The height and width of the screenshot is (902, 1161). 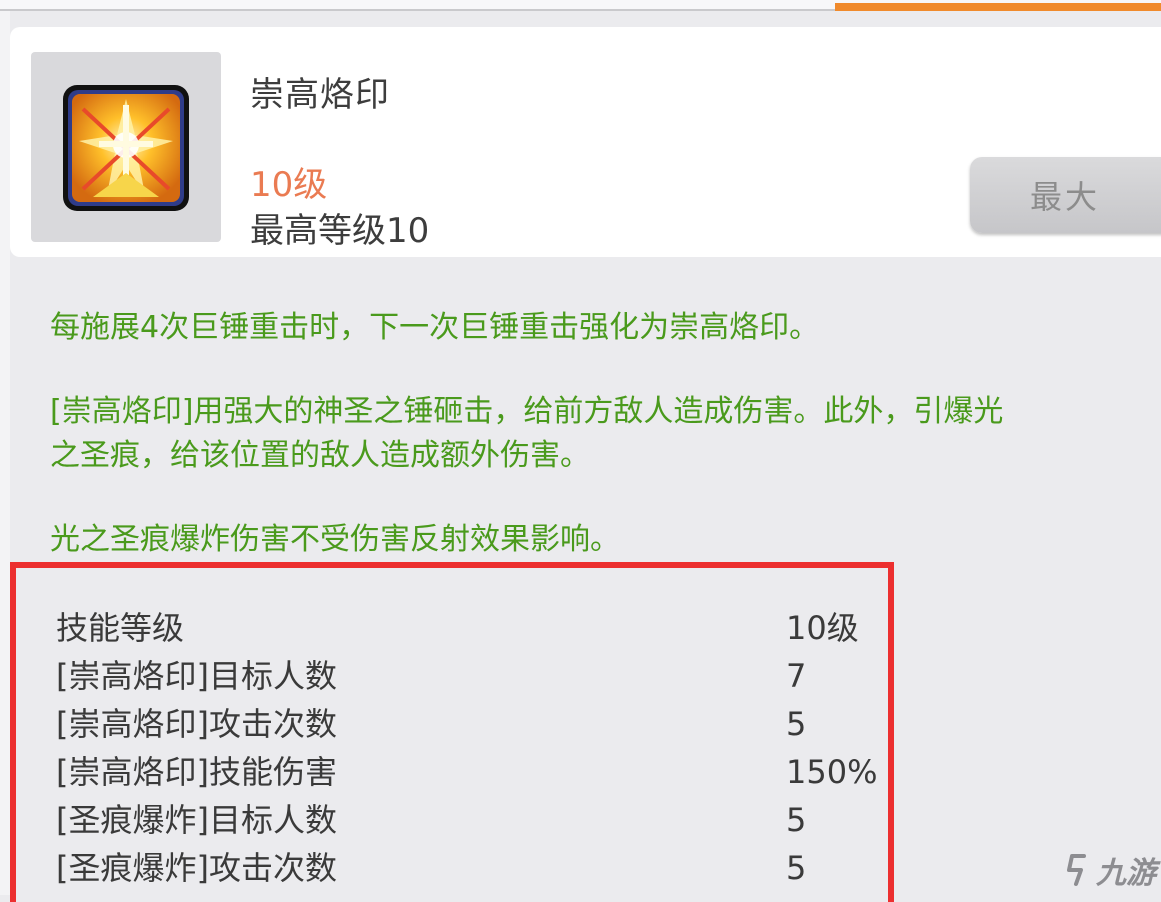 I want to click on stat-row: [崇高烙印]目标人数 7, so click(x=476, y=676).